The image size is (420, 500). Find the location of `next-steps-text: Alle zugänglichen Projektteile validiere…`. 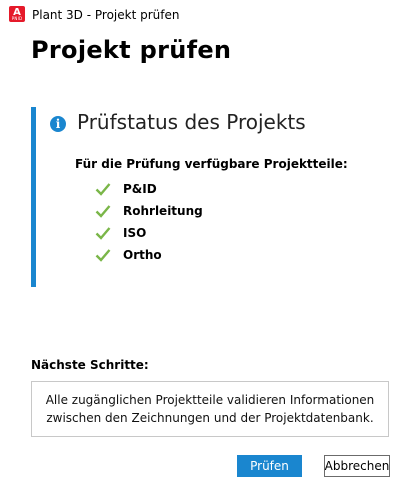

next-steps-text: Alle zugänglichen Projektteile validiere… is located at coordinates (210, 409).